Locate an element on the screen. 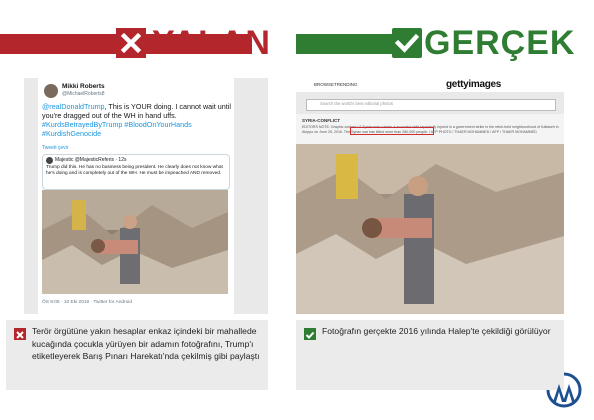  aa-logo-icon is located at coordinates (564, 390).